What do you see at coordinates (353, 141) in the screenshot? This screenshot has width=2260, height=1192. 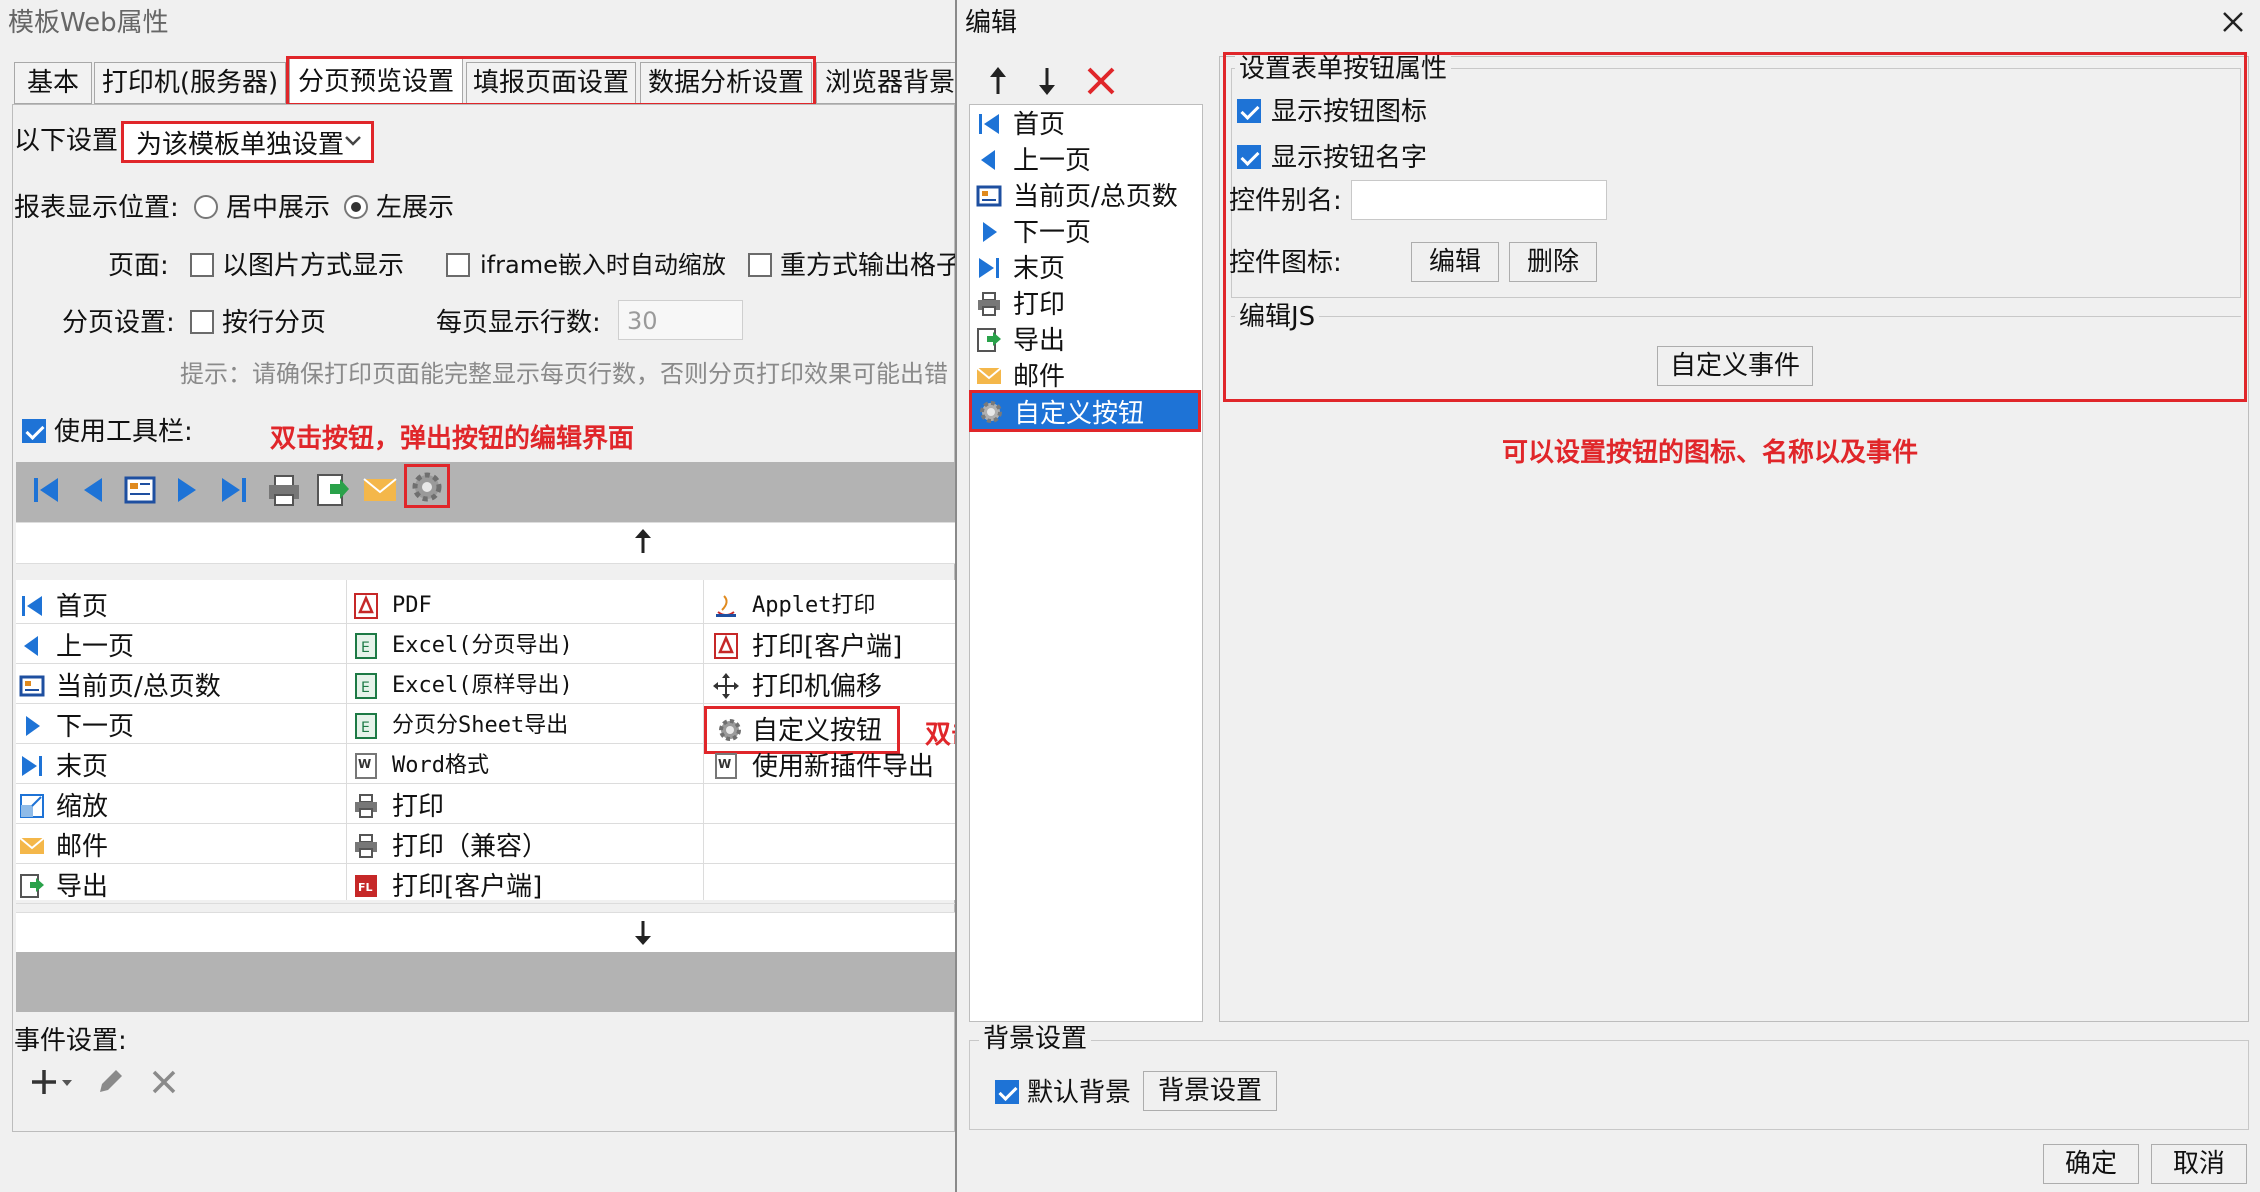 I see `chevron-down-icon` at bounding box center [353, 141].